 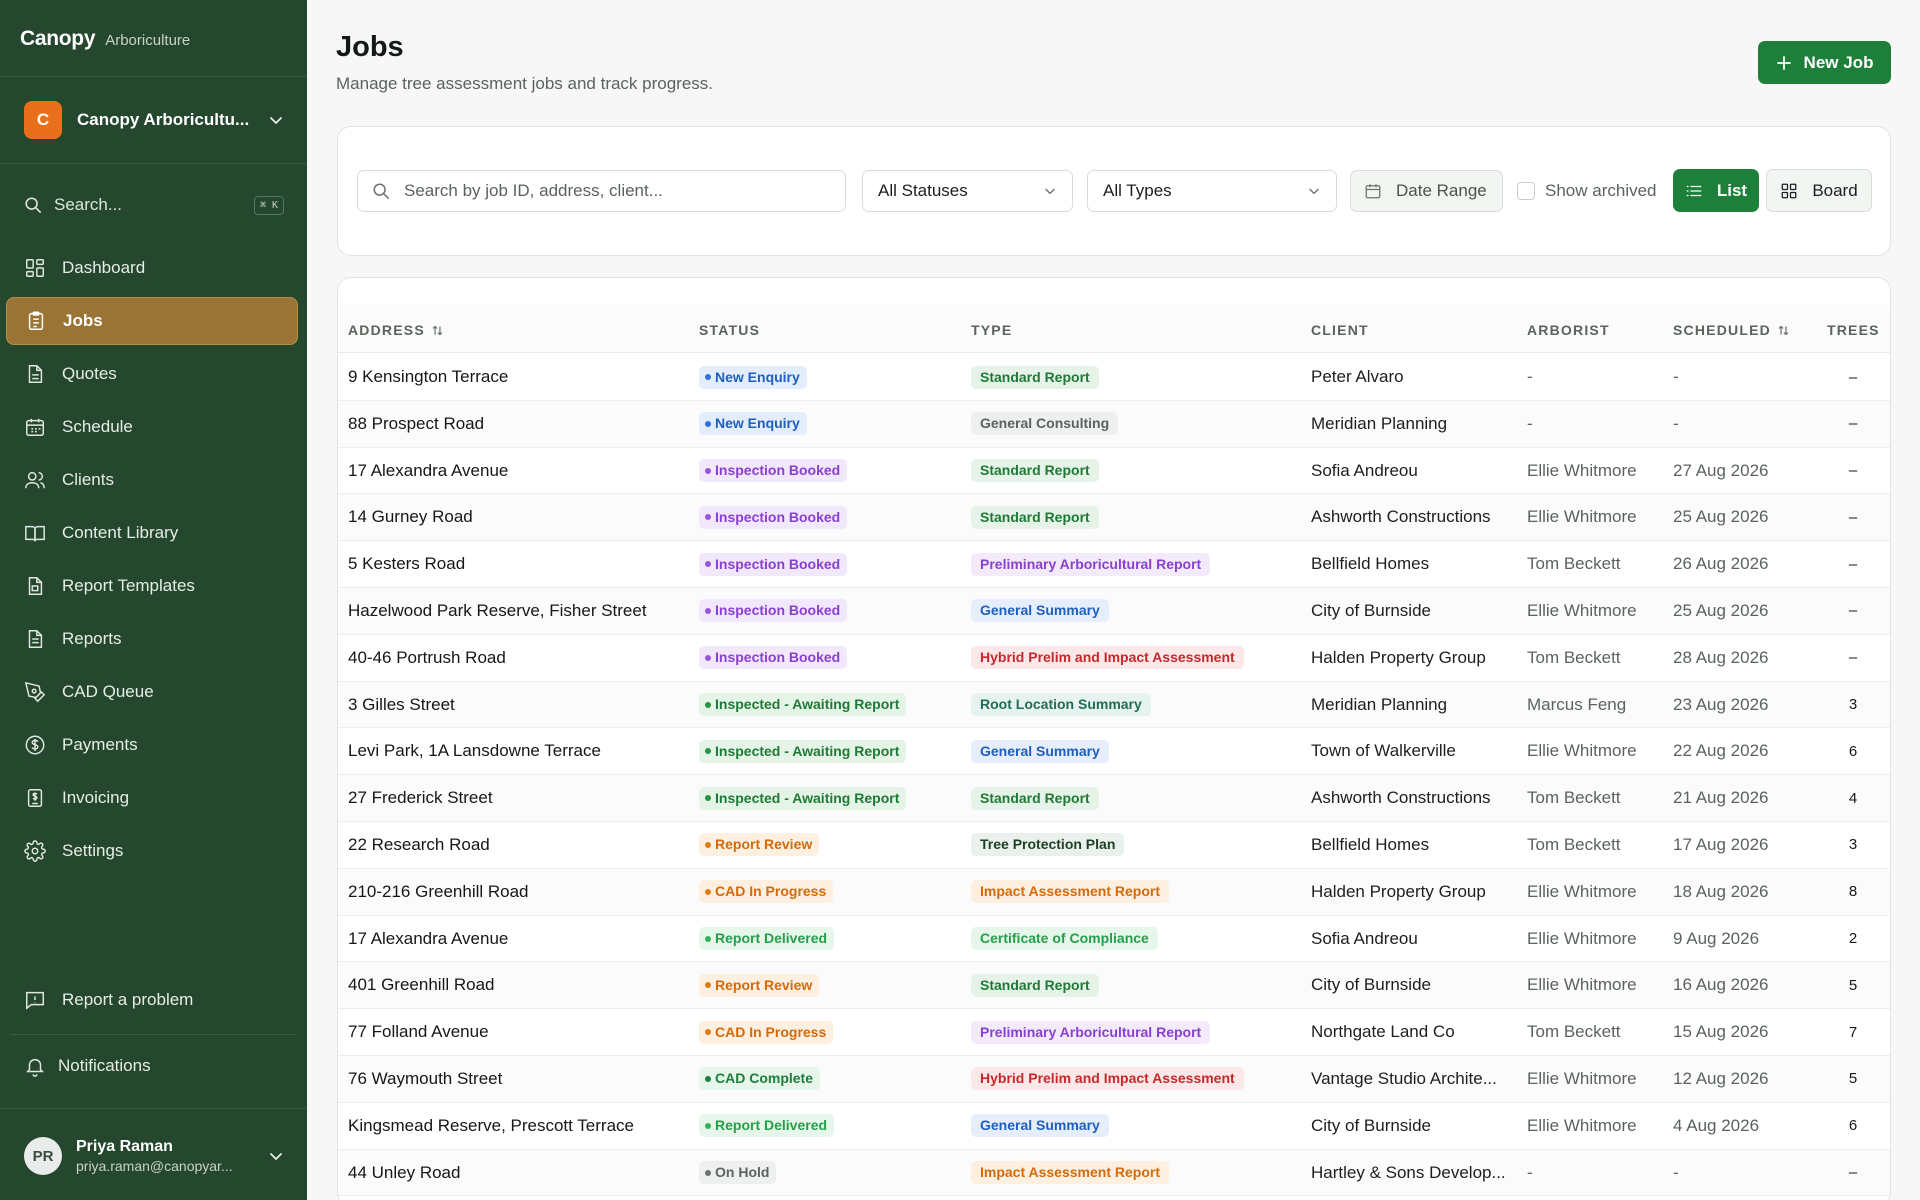 What do you see at coordinates (152, 745) in the screenshot?
I see `sidebar-item-payments: Payments` at bounding box center [152, 745].